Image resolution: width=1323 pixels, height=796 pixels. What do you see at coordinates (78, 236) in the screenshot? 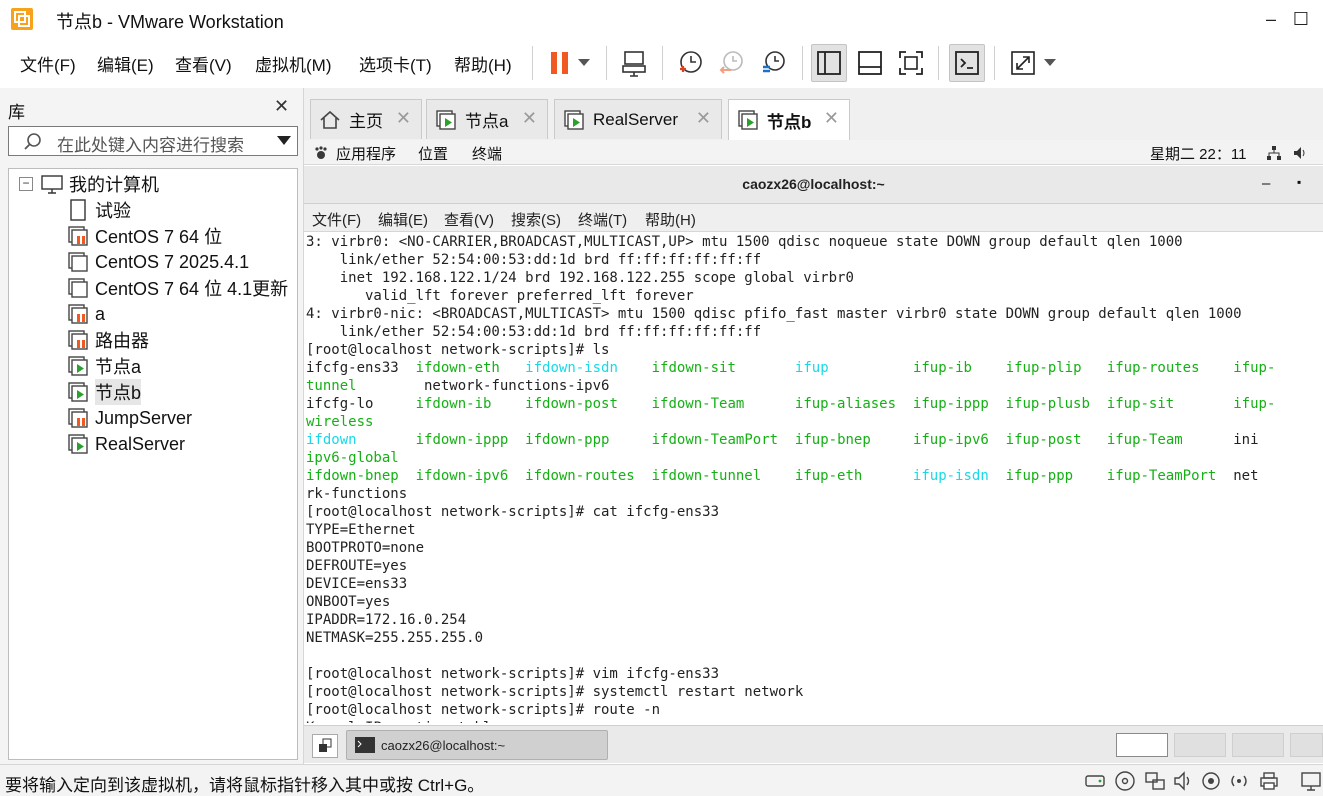
I see `vm-stopped-icon` at bounding box center [78, 236].